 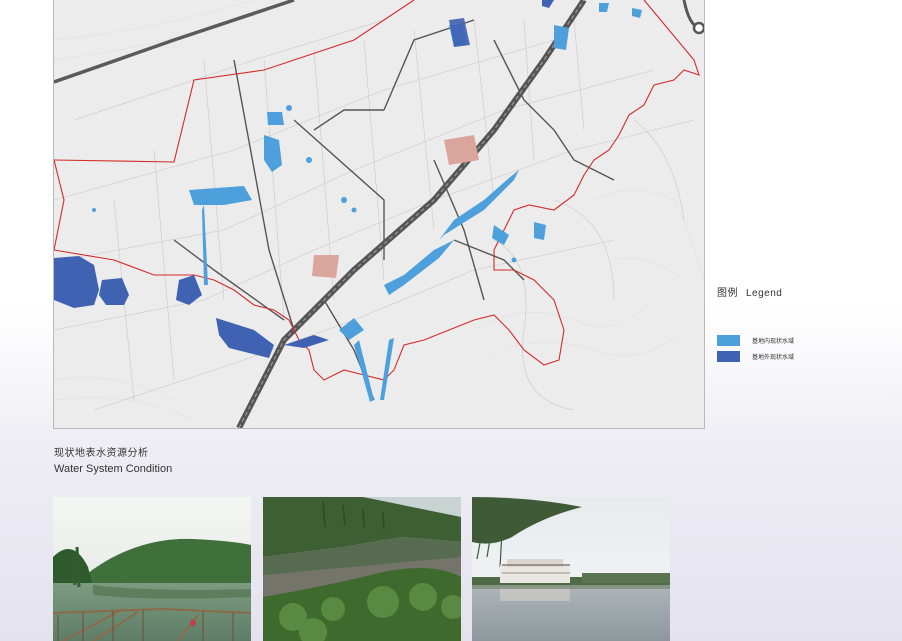 I want to click on legend-label-water-outside: 基地外现状水域, so click(x=773, y=358).